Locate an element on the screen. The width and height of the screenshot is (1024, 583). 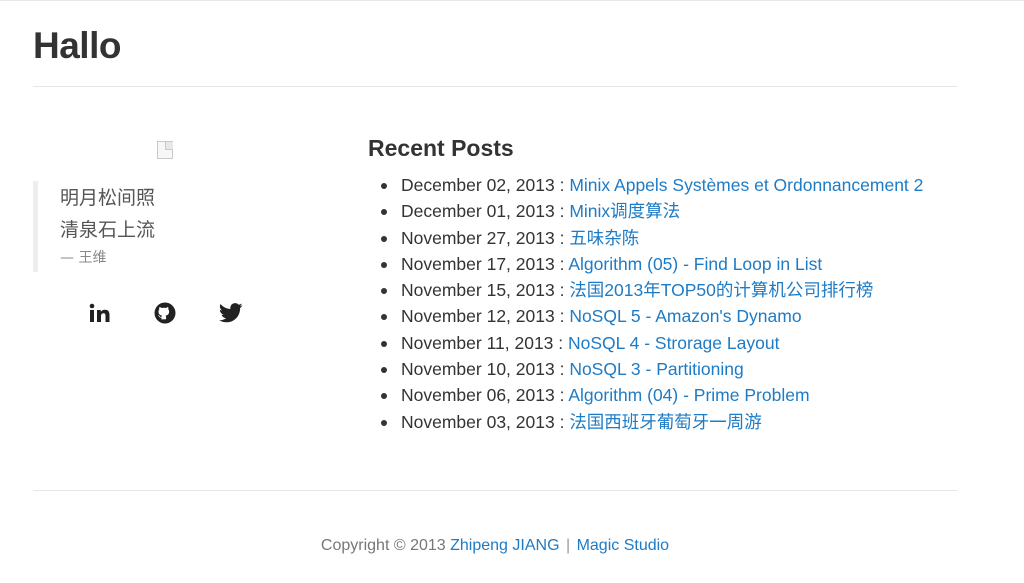
post-date: December 02, 2013 is located at coordinates (478, 185).